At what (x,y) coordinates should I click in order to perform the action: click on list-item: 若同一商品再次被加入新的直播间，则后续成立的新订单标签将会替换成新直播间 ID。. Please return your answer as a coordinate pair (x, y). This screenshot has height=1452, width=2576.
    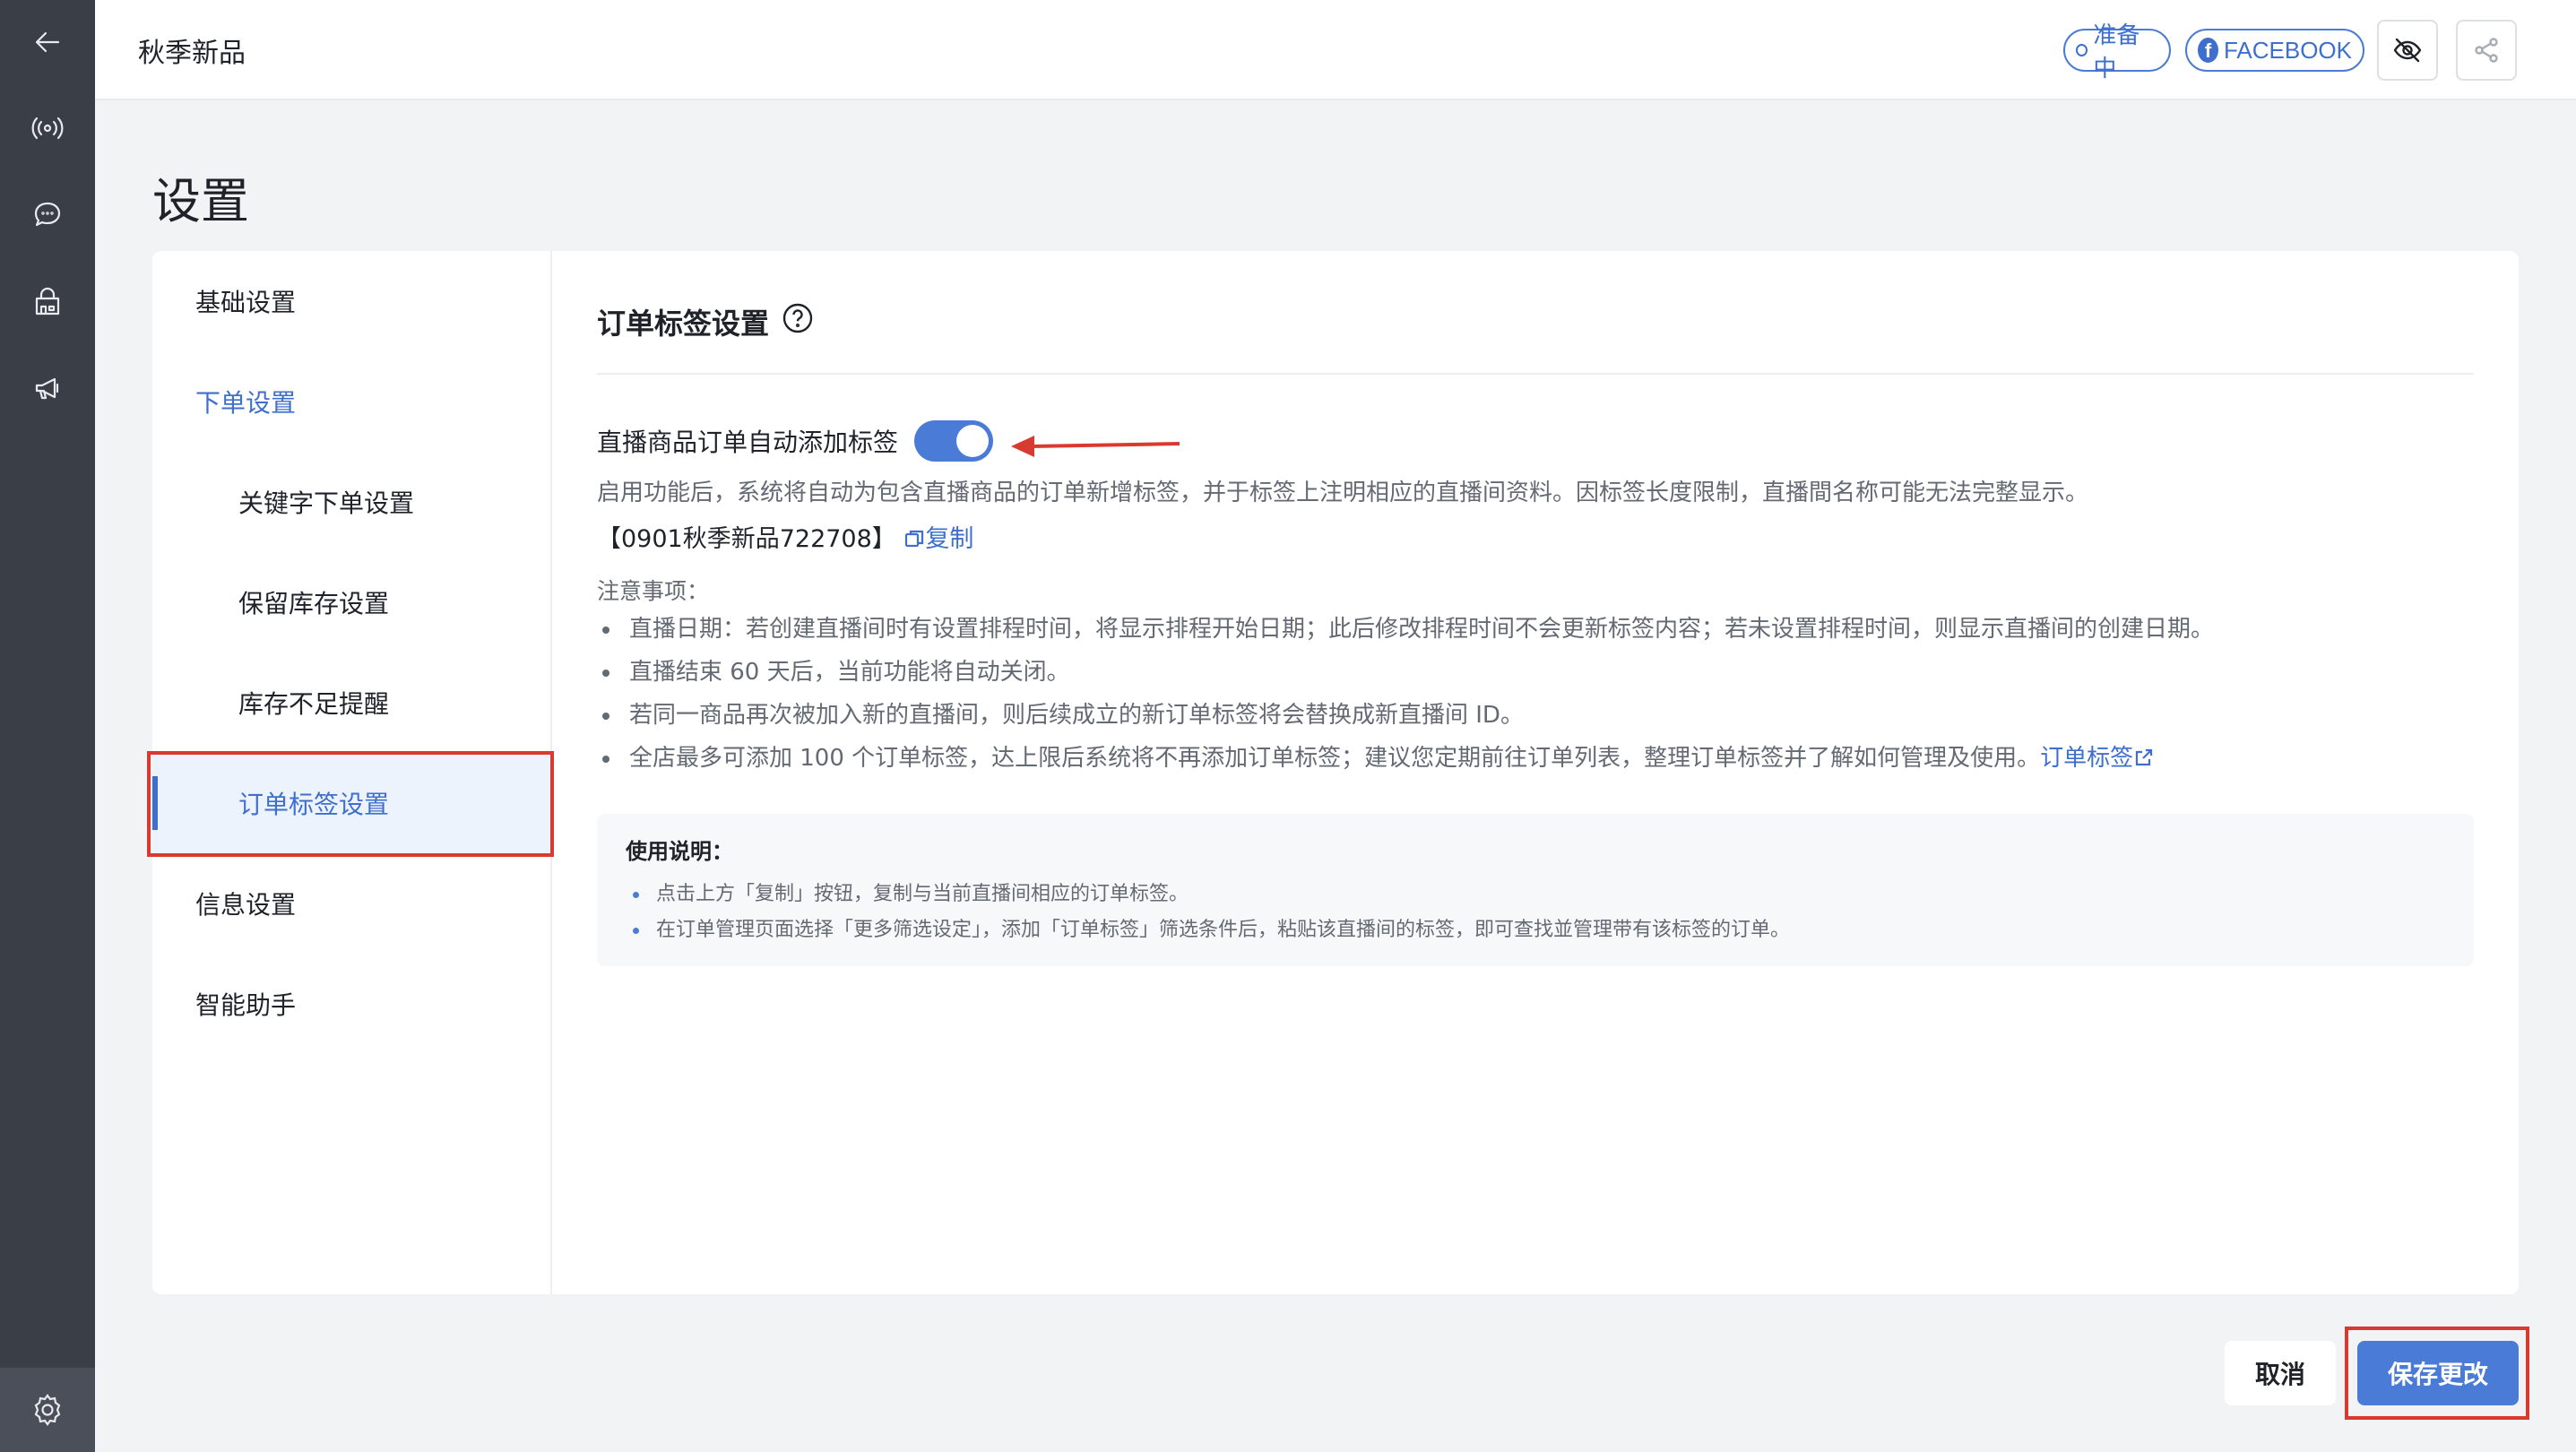
    Looking at the image, I should click on (1405, 715).